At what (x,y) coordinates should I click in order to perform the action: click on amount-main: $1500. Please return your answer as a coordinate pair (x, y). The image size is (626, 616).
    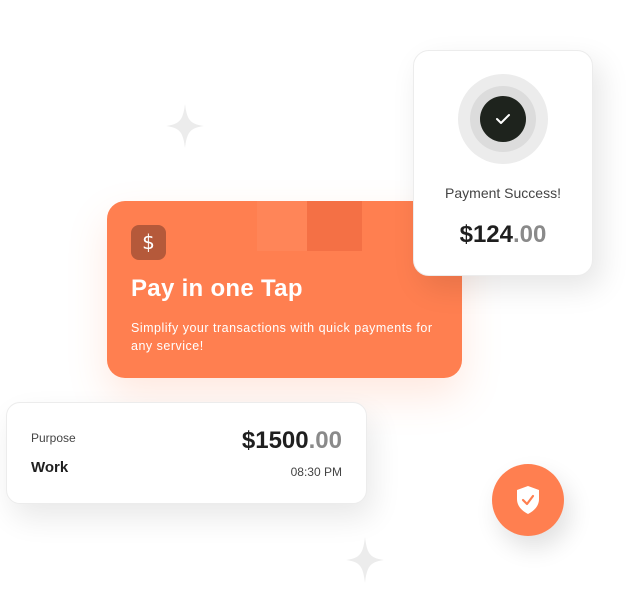
    Looking at the image, I should click on (275, 440).